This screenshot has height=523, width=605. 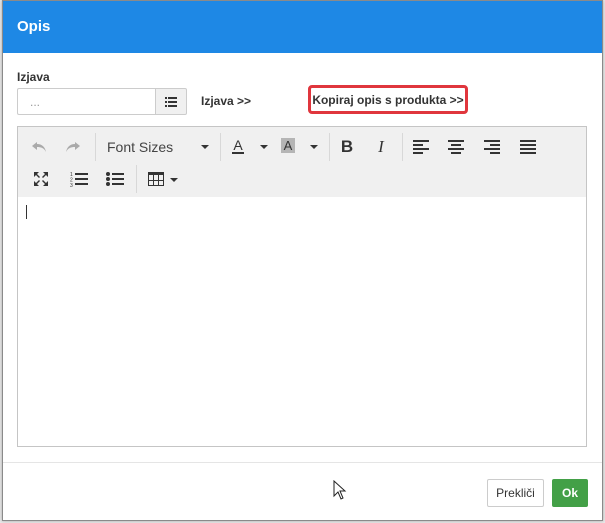 I want to click on redo-icon, so click(x=73, y=147).